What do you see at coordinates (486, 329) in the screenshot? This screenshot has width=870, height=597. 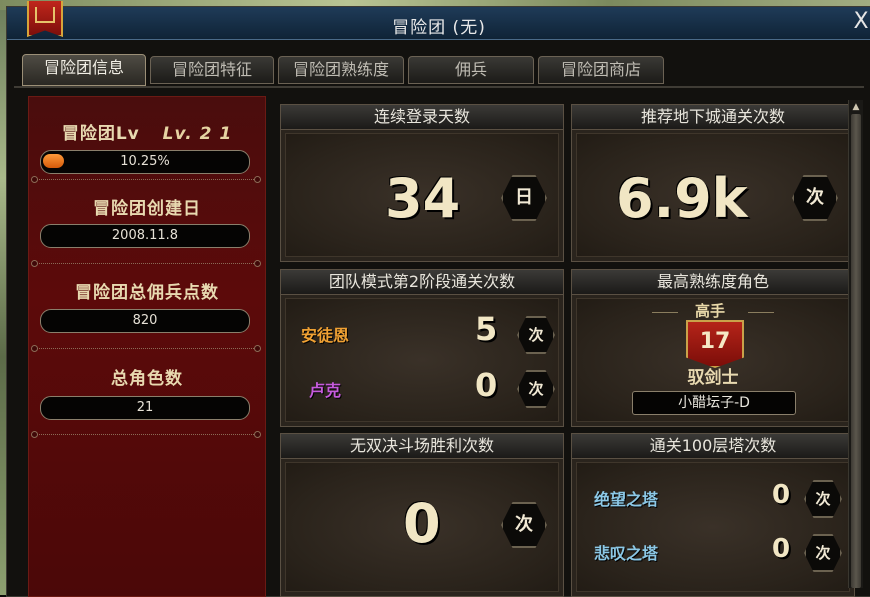 I see `raid-clears-value: 5` at bounding box center [486, 329].